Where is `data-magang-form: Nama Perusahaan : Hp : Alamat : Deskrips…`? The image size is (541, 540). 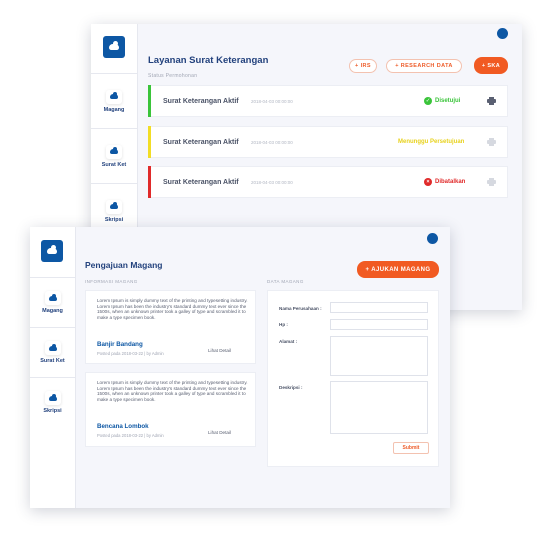 data-magang-form: Nama Perusahaan : Hp : Alamat : Deskrips… is located at coordinates (353, 378).